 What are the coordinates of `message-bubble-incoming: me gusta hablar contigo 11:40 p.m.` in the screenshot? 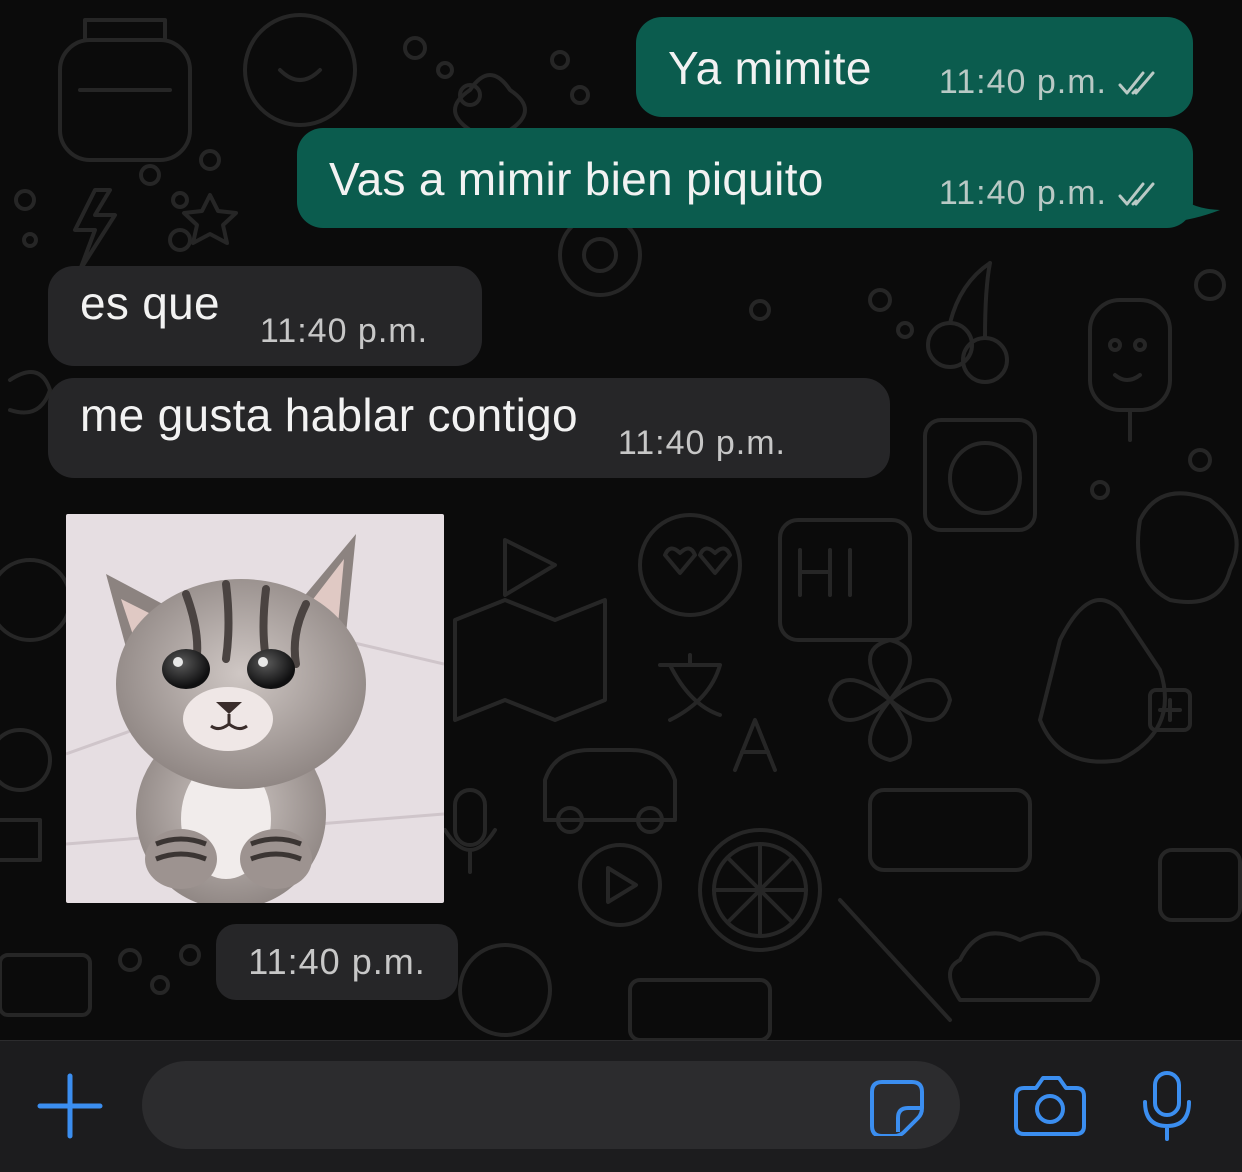 It's located at (469, 428).